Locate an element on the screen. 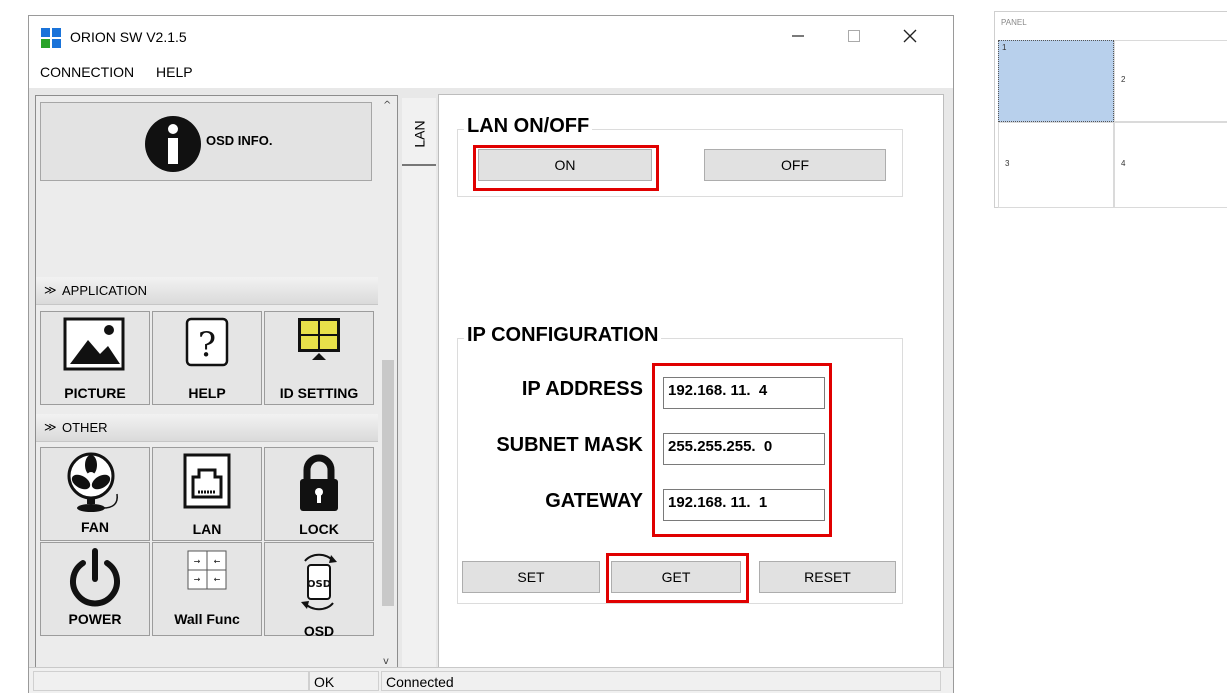 This screenshot has height=693, width=1227. fan-button: FAN is located at coordinates (95, 494).